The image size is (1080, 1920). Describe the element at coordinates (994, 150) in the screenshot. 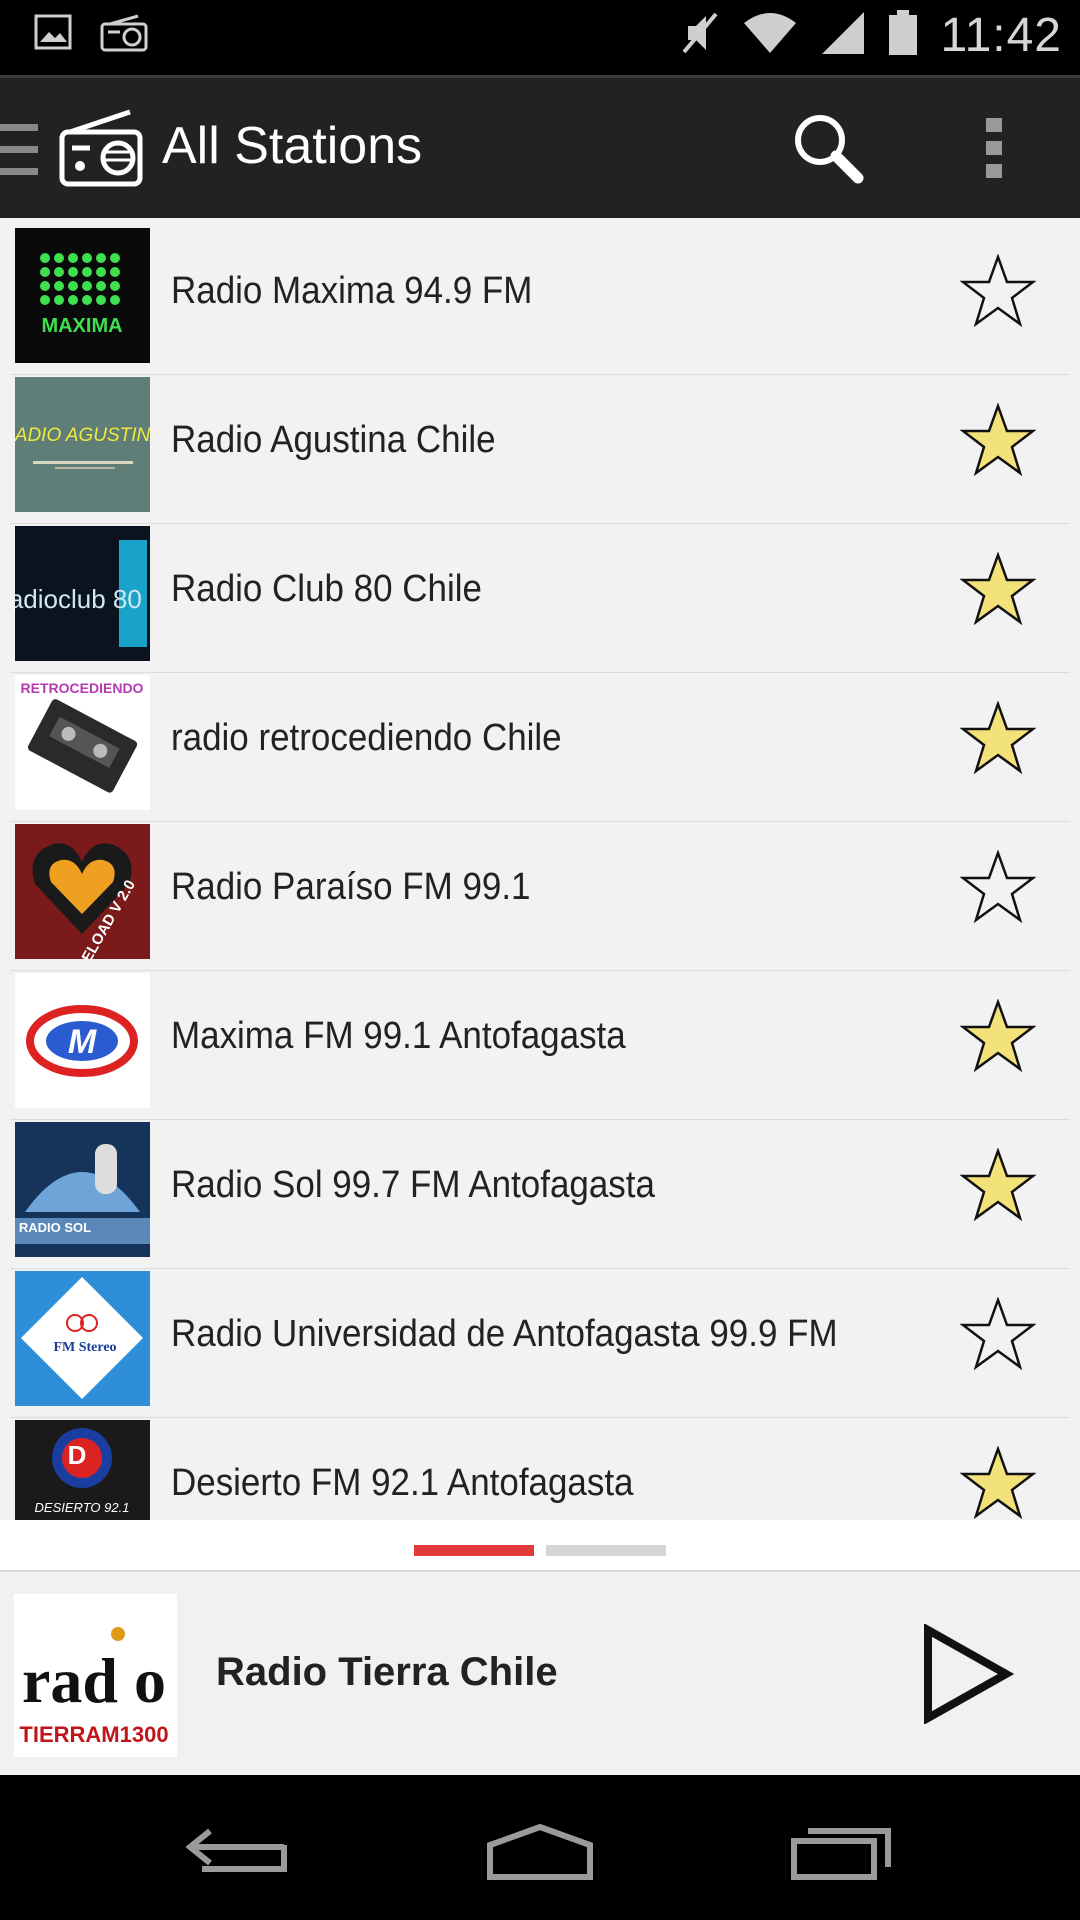

I see `overflow-menu-icon` at that location.